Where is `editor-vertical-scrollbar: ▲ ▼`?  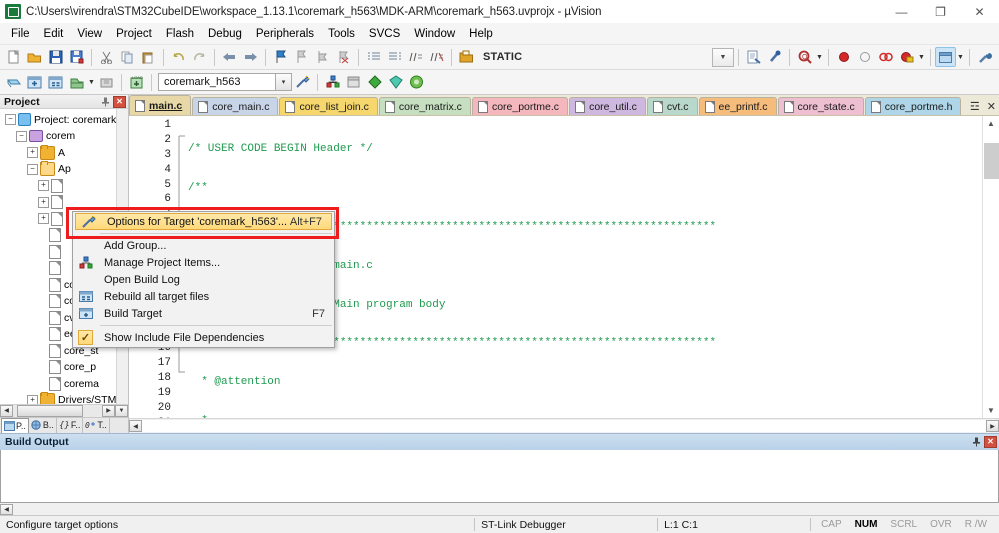
editor-vertical-scrollbar: ▲ ▼ is located at coordinates (990, 267).